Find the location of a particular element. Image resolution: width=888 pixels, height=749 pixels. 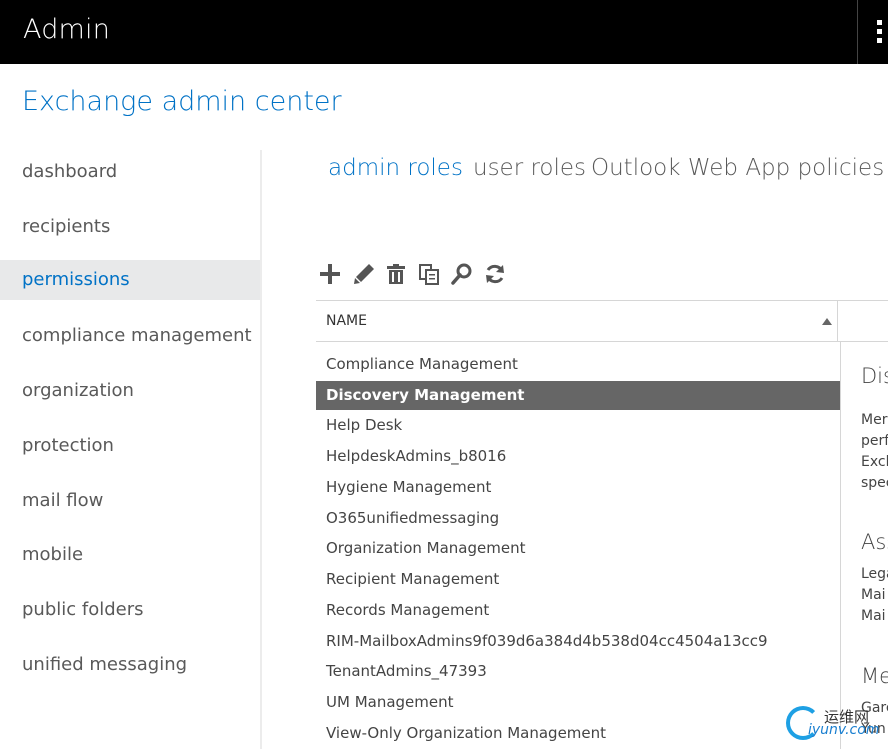

nav-item-mail-flow: mail flow is located at coordinates (130, 501).